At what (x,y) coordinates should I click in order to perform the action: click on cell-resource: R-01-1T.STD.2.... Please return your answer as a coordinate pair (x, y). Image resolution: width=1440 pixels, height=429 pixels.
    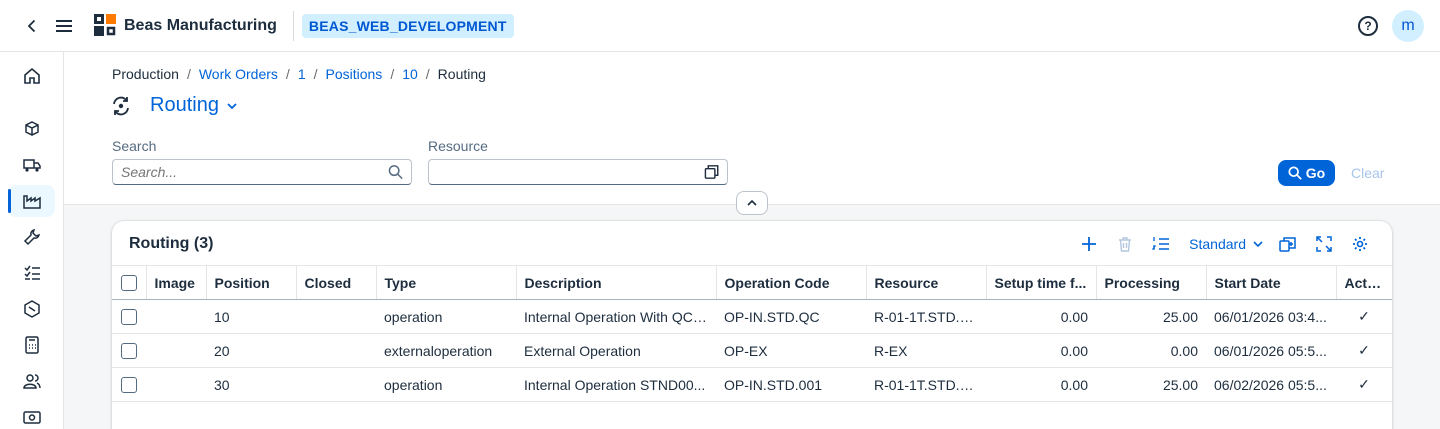
    Looking at the image, I should click on (926, 316).